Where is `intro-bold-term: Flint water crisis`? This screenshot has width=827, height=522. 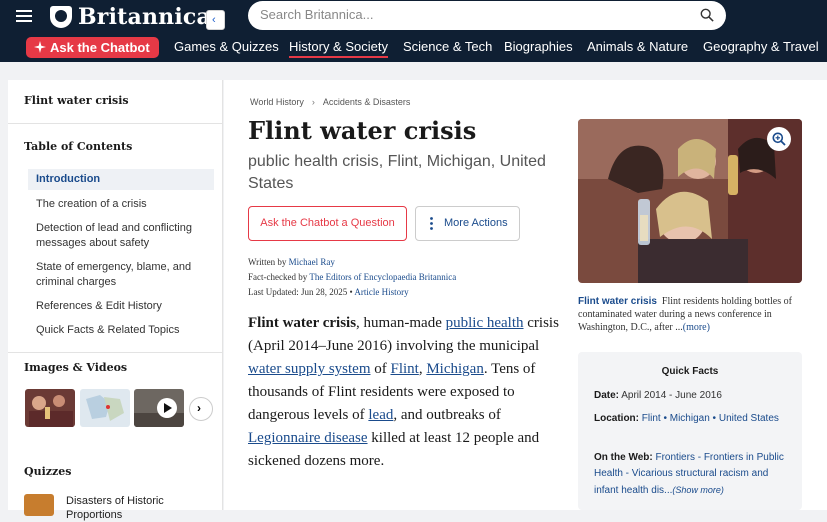
intro-bold-term: Flint water crisis is located at coordinates (302, 323).